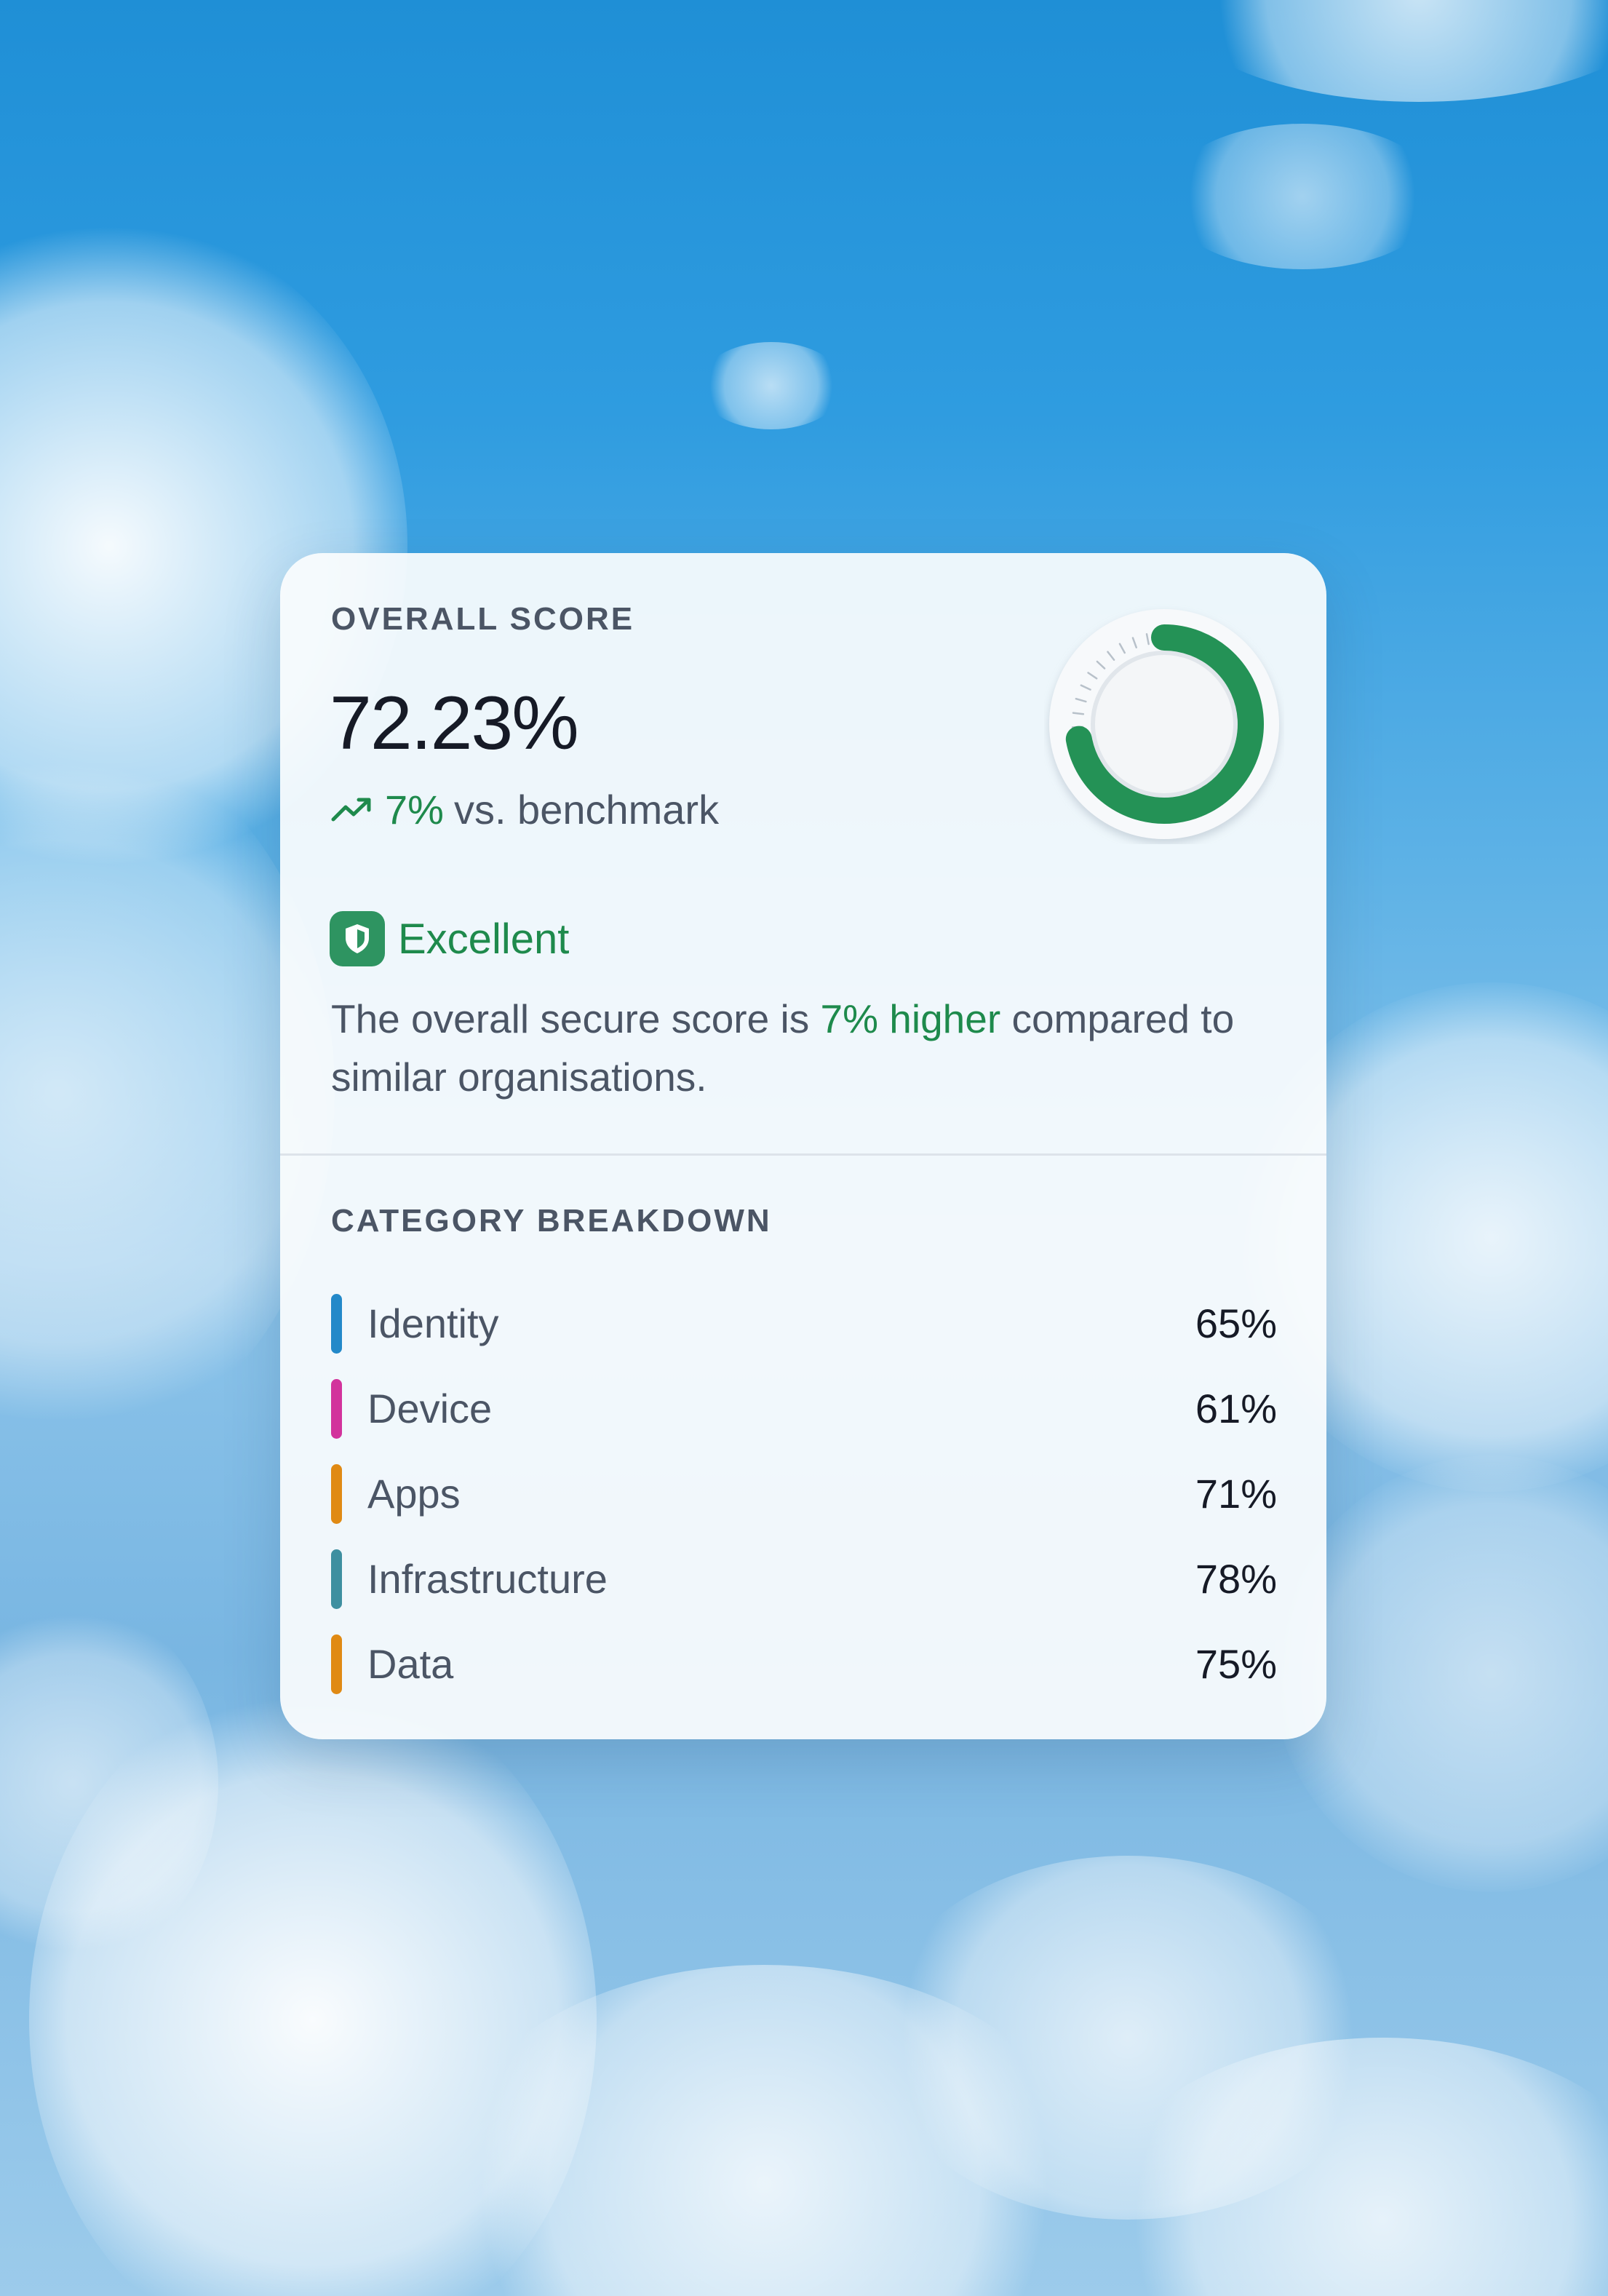 The width and height of the screenshot is (1608, 2296). Describe the element at coordinates (804, 1408) in the screenshot. I see `category-row-device: Device 61%` at that location.